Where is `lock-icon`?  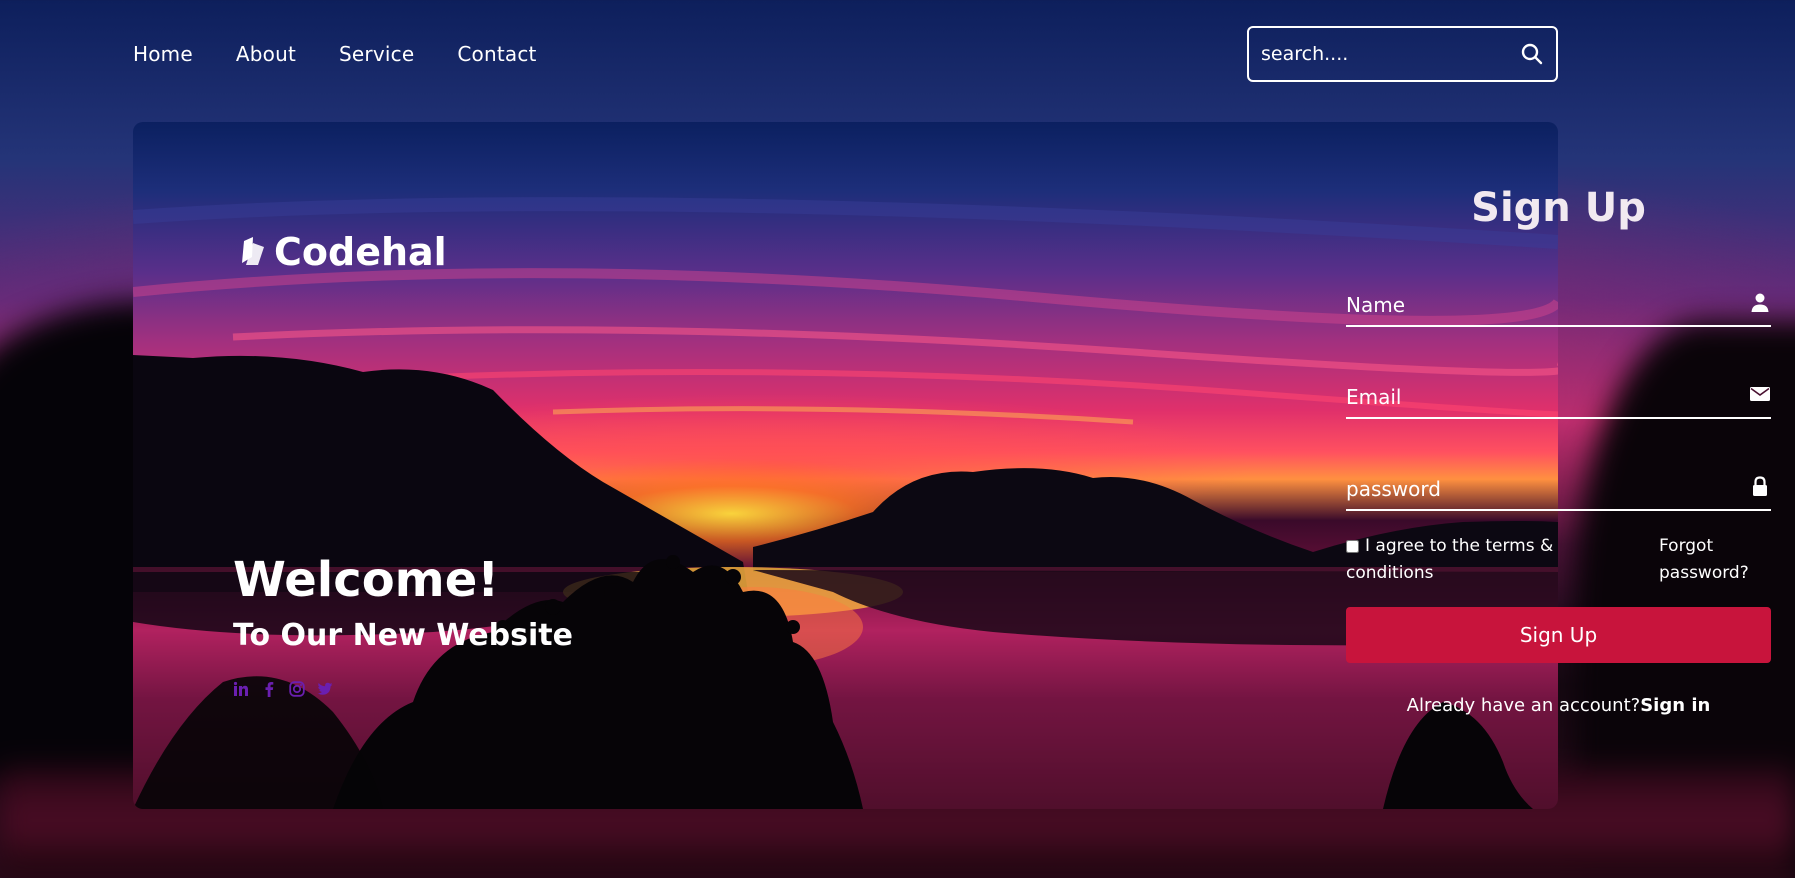 lock-icon is located at coordinates (1760, 486).